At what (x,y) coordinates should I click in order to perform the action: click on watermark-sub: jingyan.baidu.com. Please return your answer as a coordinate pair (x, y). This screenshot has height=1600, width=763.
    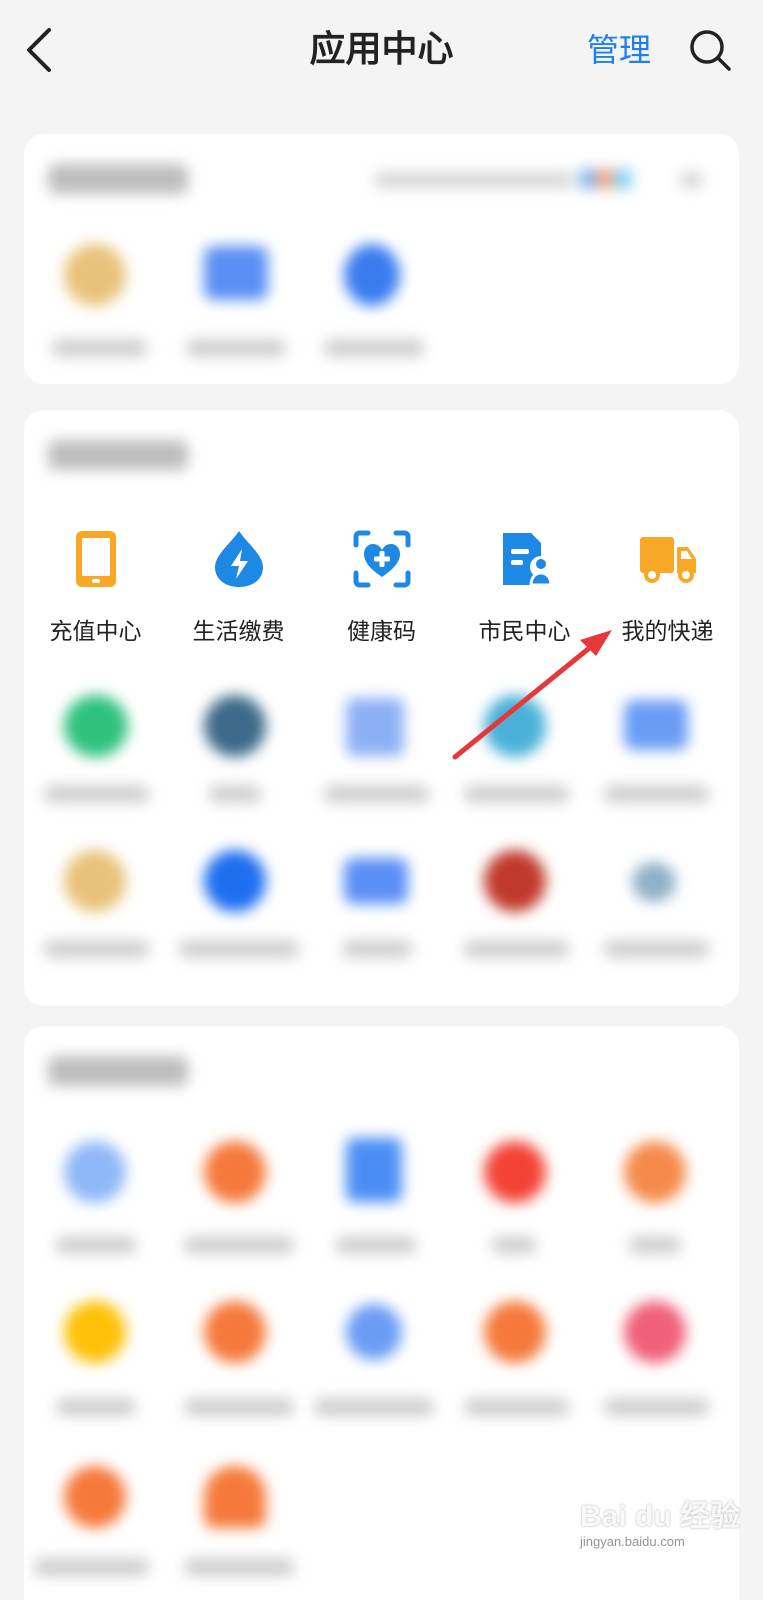
    Looking at the image, I should click on (632, 1541).